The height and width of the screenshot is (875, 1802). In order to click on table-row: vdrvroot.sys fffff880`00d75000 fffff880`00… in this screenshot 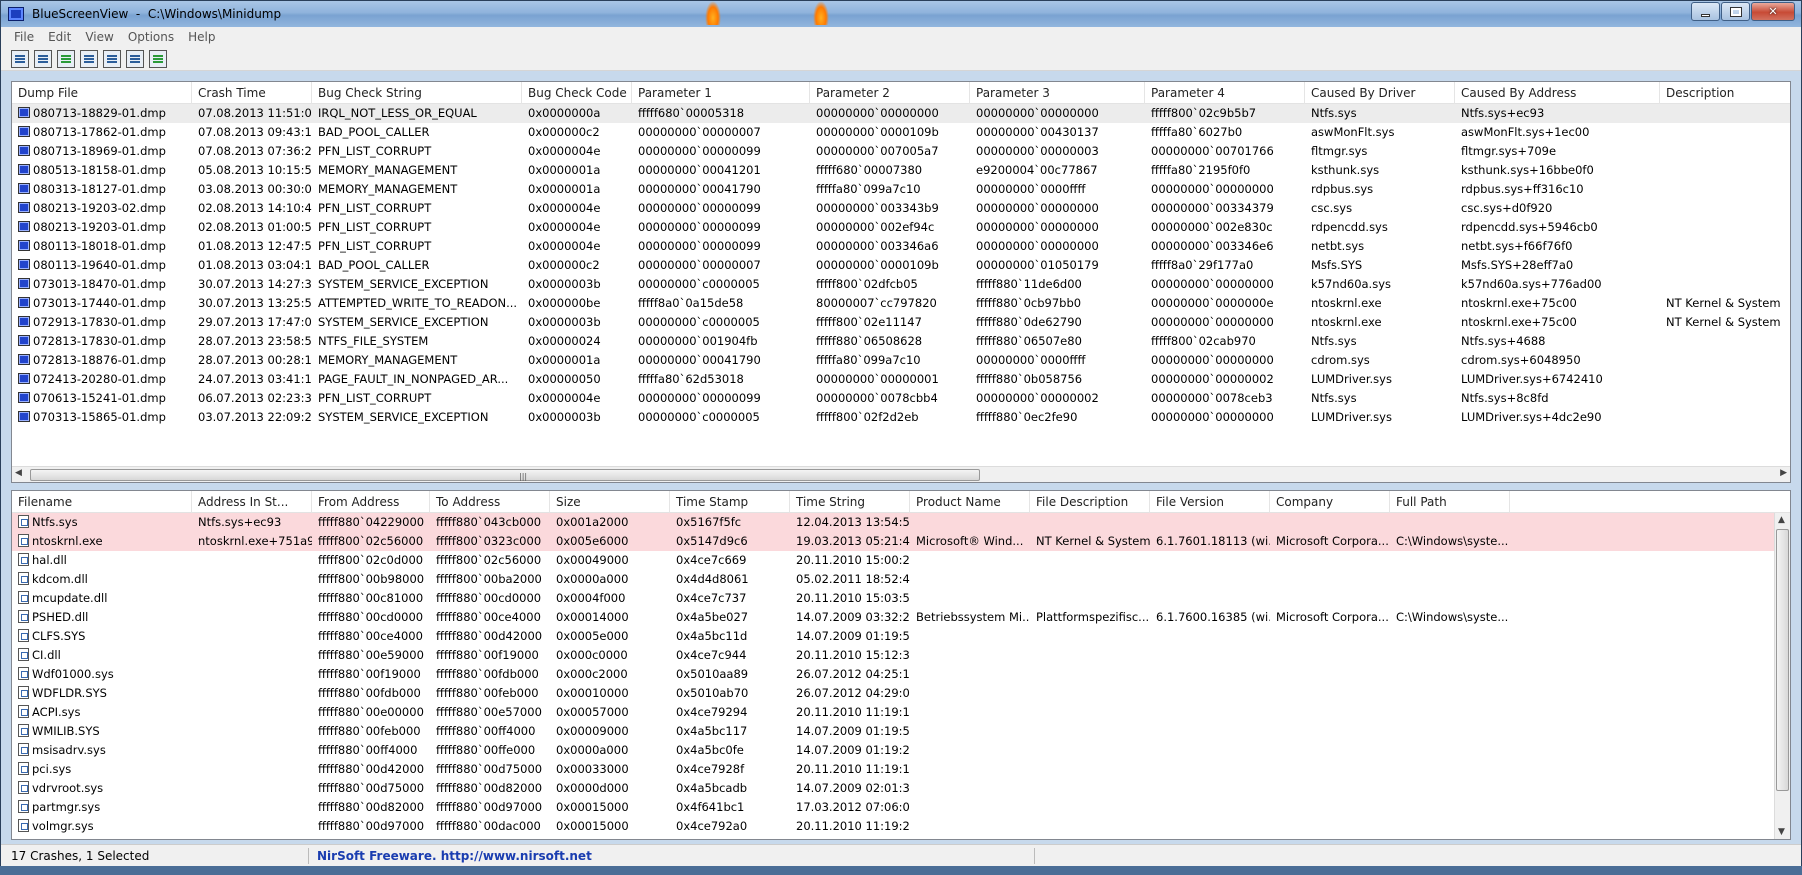, I will do `click(901, 788)`.